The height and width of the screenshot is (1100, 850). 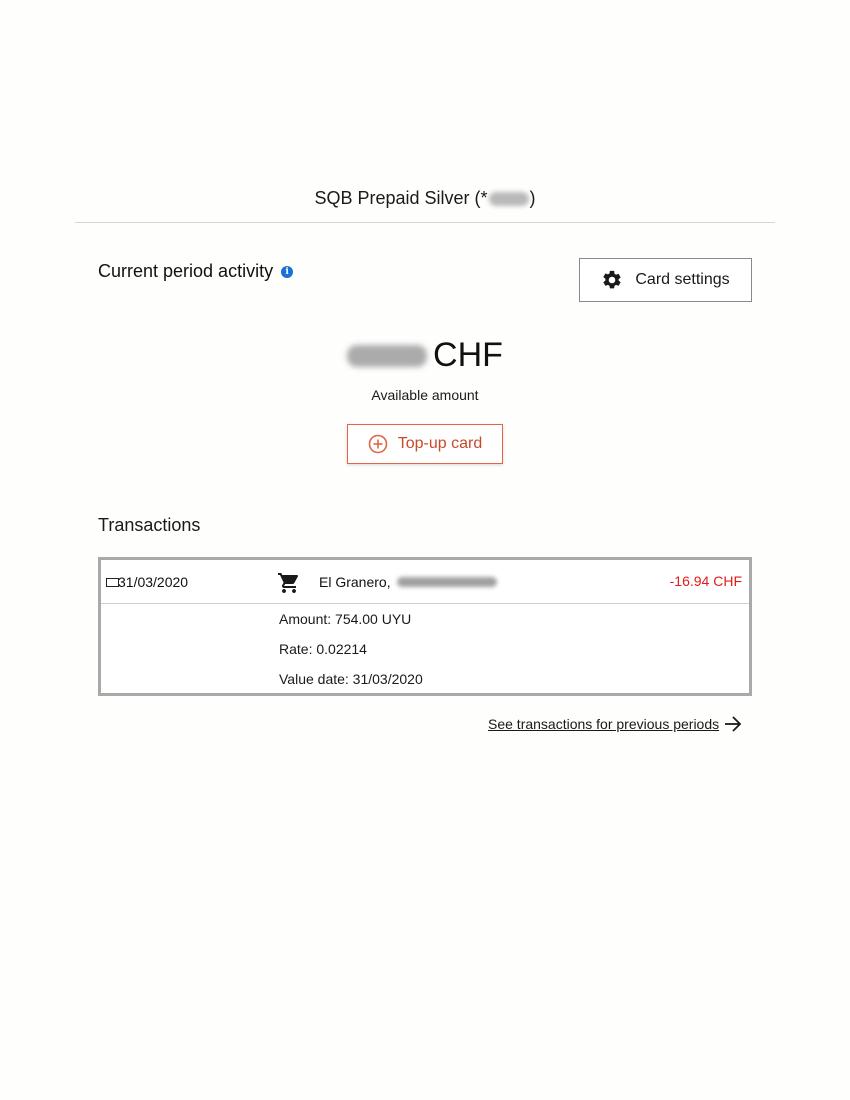 What do you see at coordinates (345, 619) in the screenshot?
I see `transaction-original-amount: Amount: 754.00 UYU` at bounding box center [345, 619].